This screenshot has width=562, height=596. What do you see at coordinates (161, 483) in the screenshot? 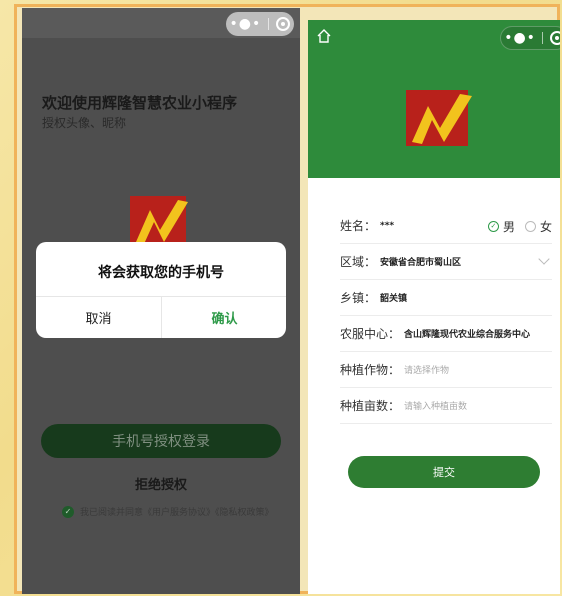
I see `refuse-auth-link: 拒绝授权` at bounding box center [161, 483].